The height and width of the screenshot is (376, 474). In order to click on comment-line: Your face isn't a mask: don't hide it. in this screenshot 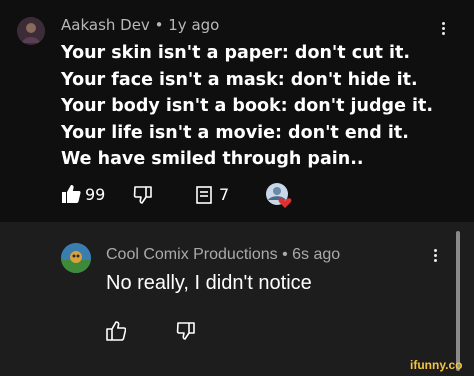, I will do `click(239, 79)`.